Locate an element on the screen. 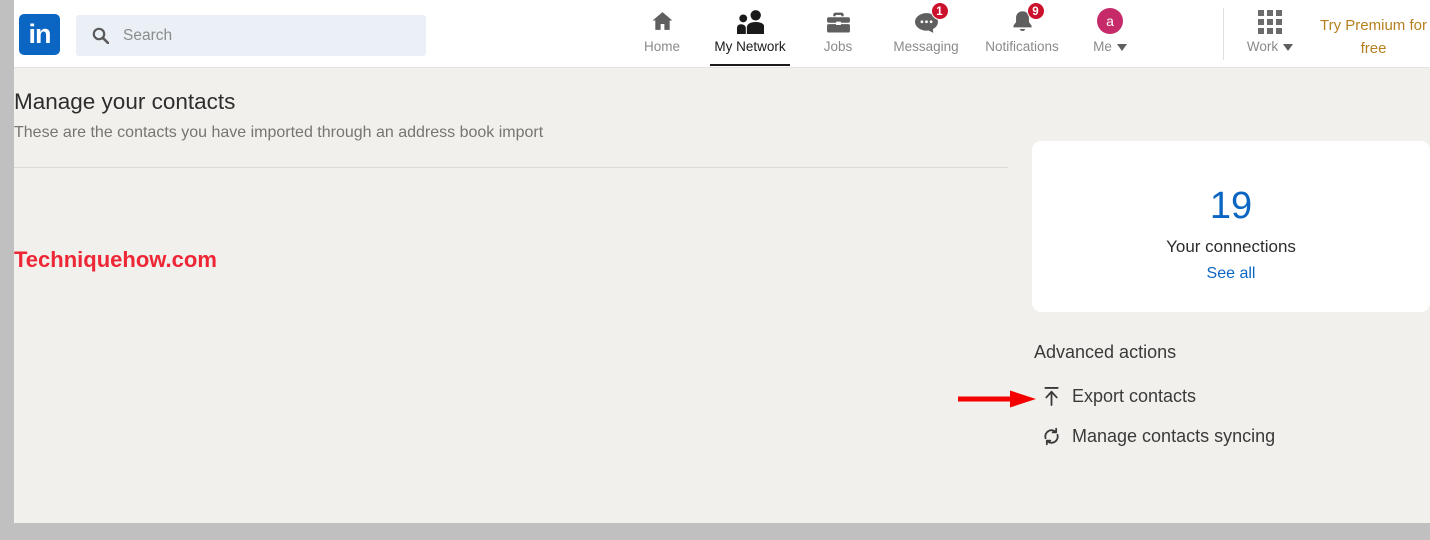 This screenshot has width=1430, height=540. bell-icon: 9 is located at coordinates (1027, 18).